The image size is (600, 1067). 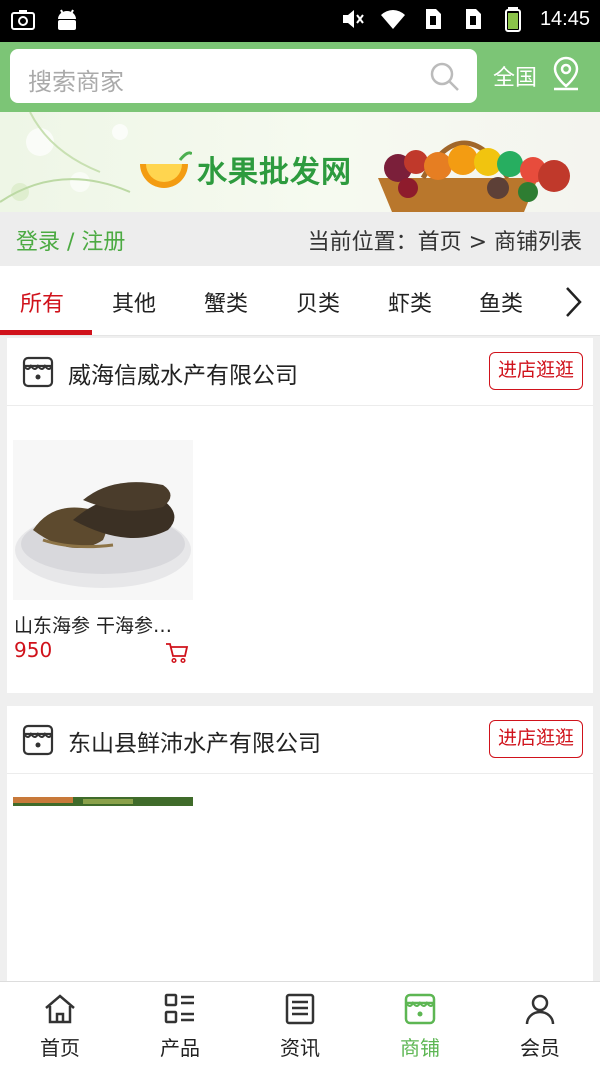 I want to click on nav-products: 产品, so click(x=180, y=1024).